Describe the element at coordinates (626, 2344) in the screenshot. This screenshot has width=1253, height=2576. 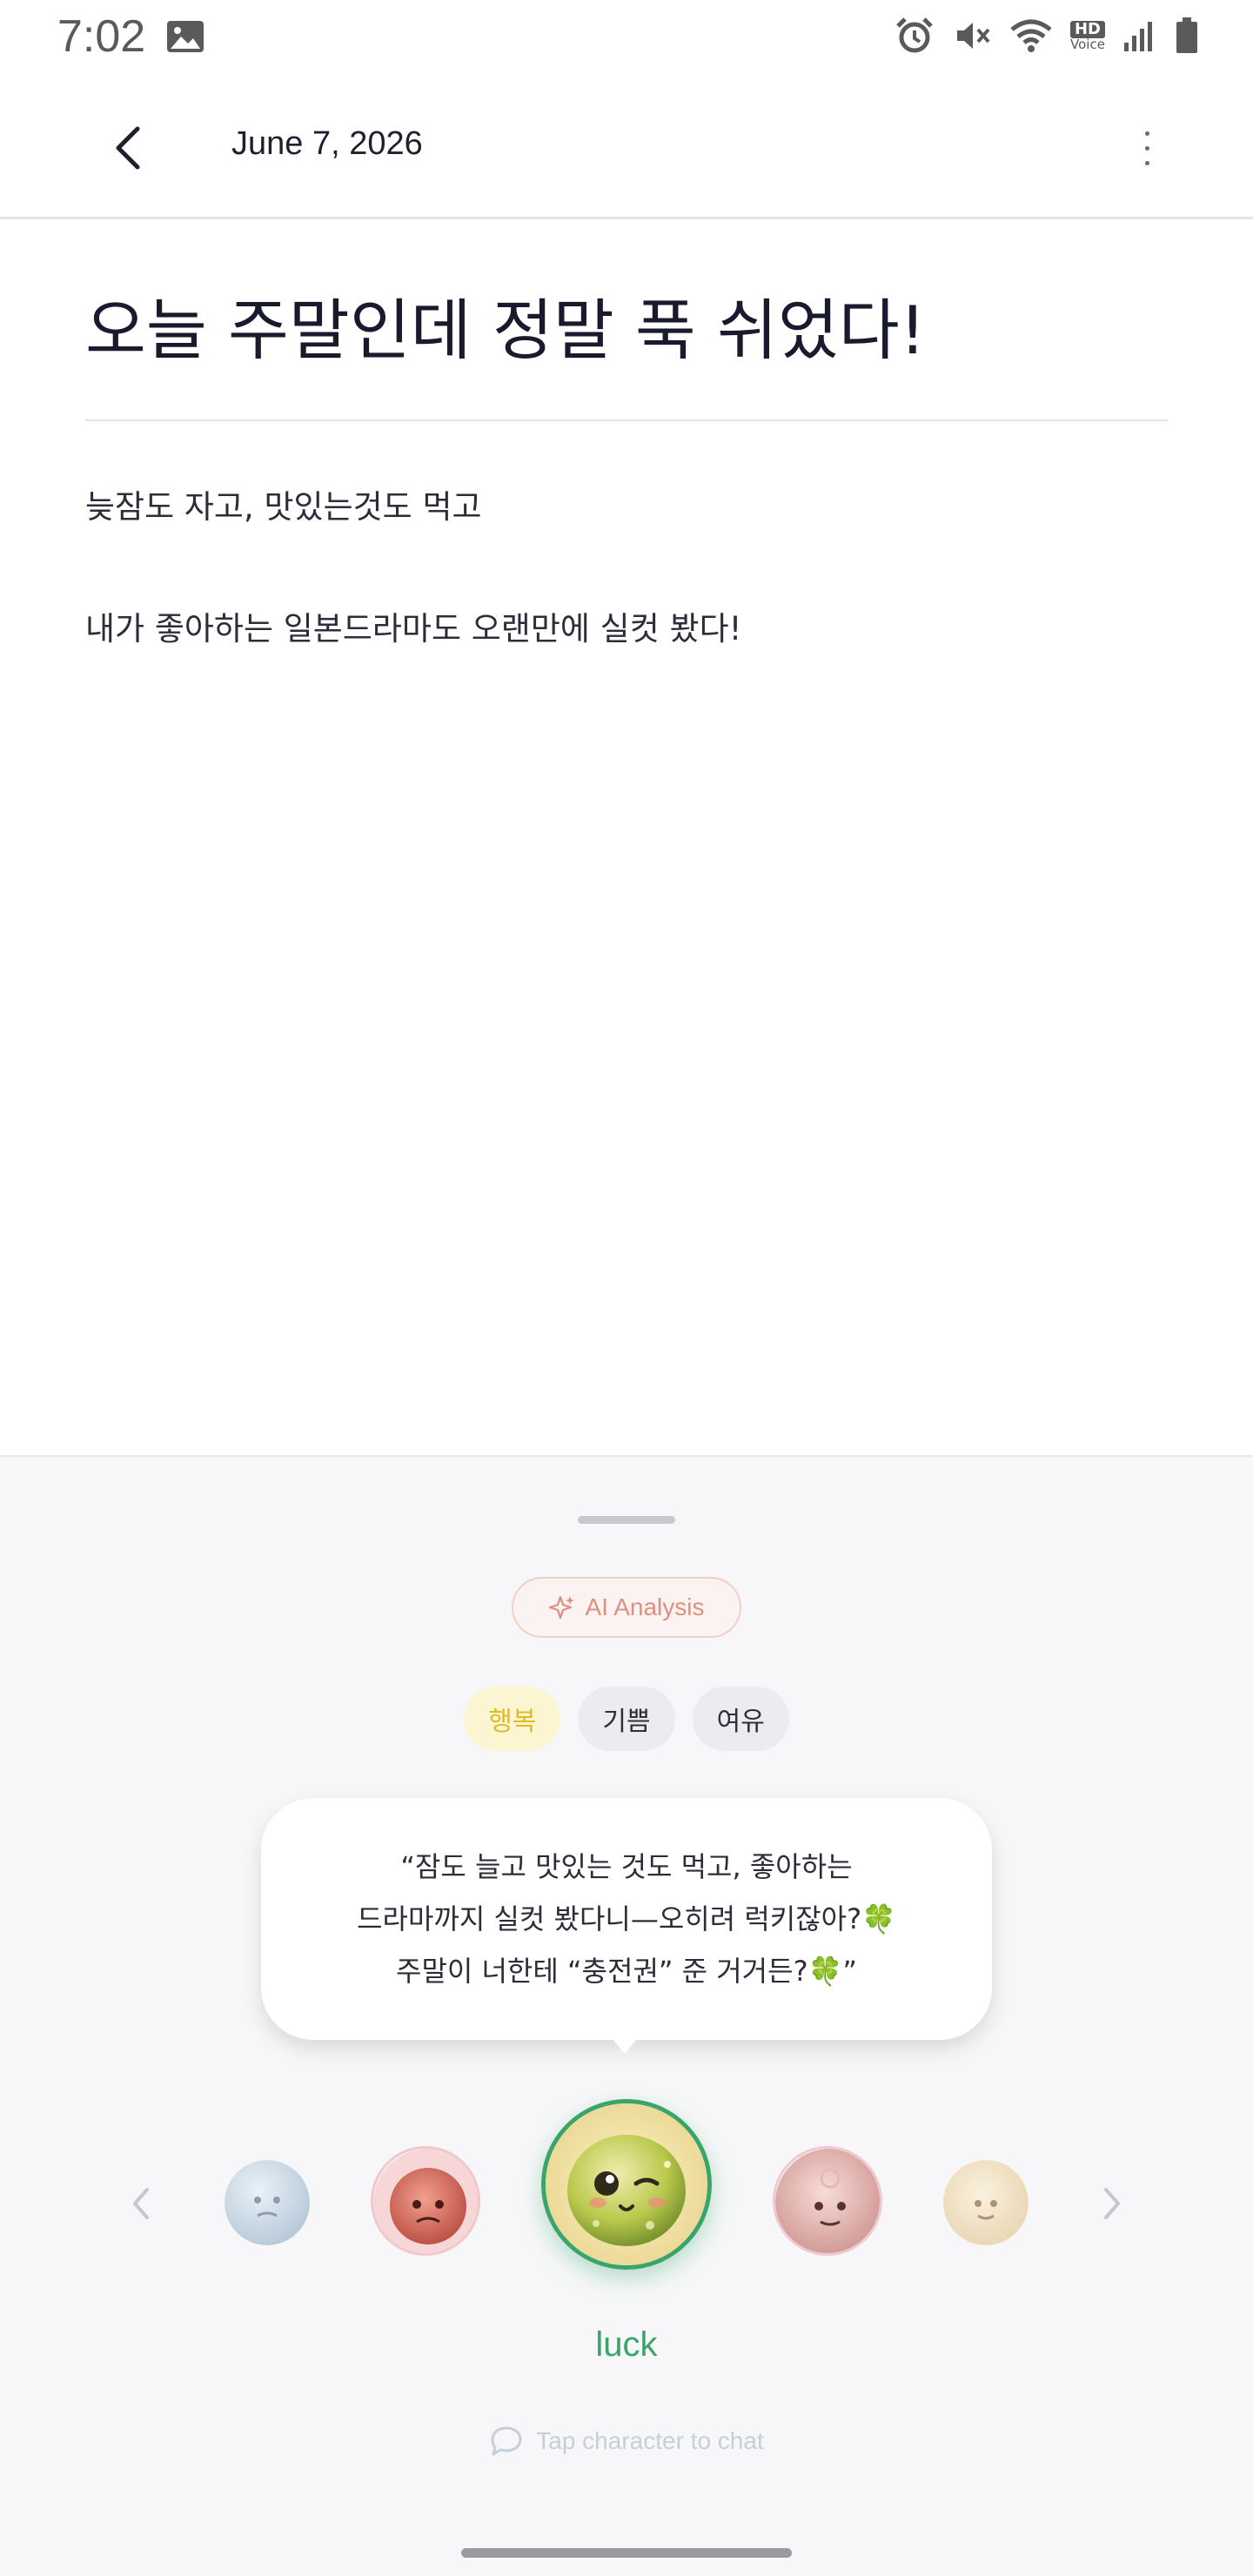
I see `character-name: luck` at that location.